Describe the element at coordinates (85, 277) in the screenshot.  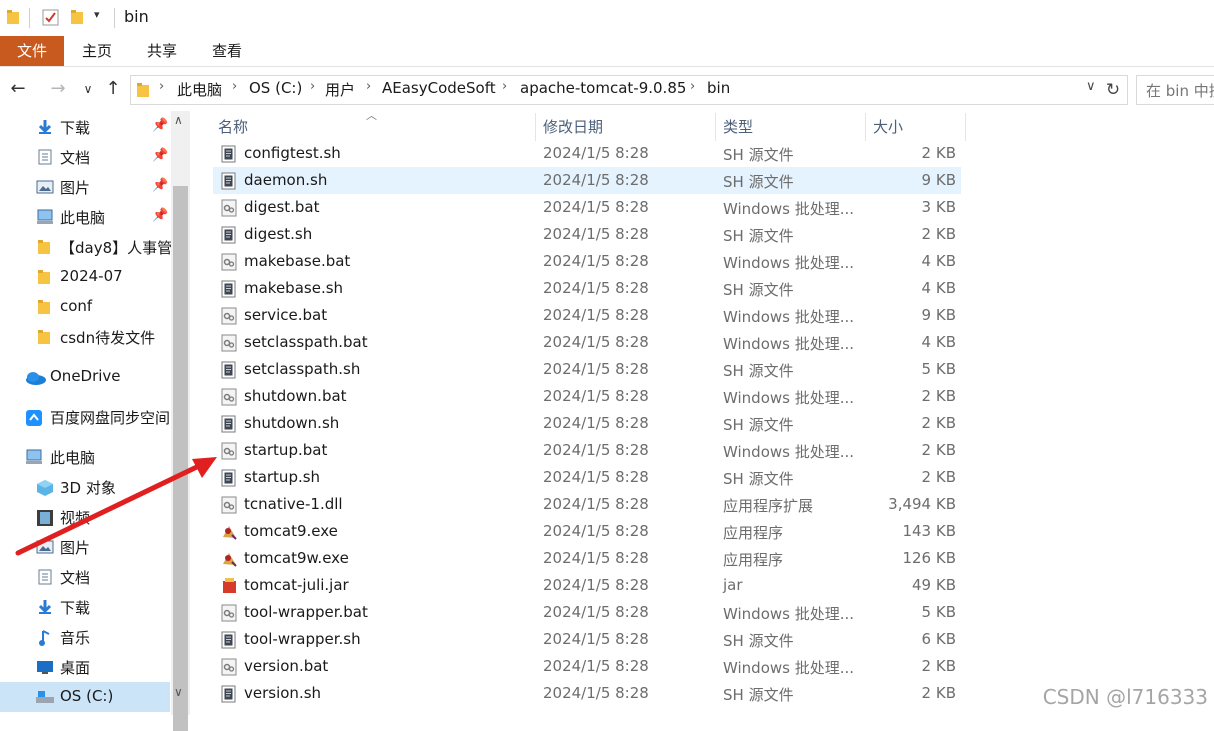
I see `nav-item-folder-2024-07: 2024-07` at that location.